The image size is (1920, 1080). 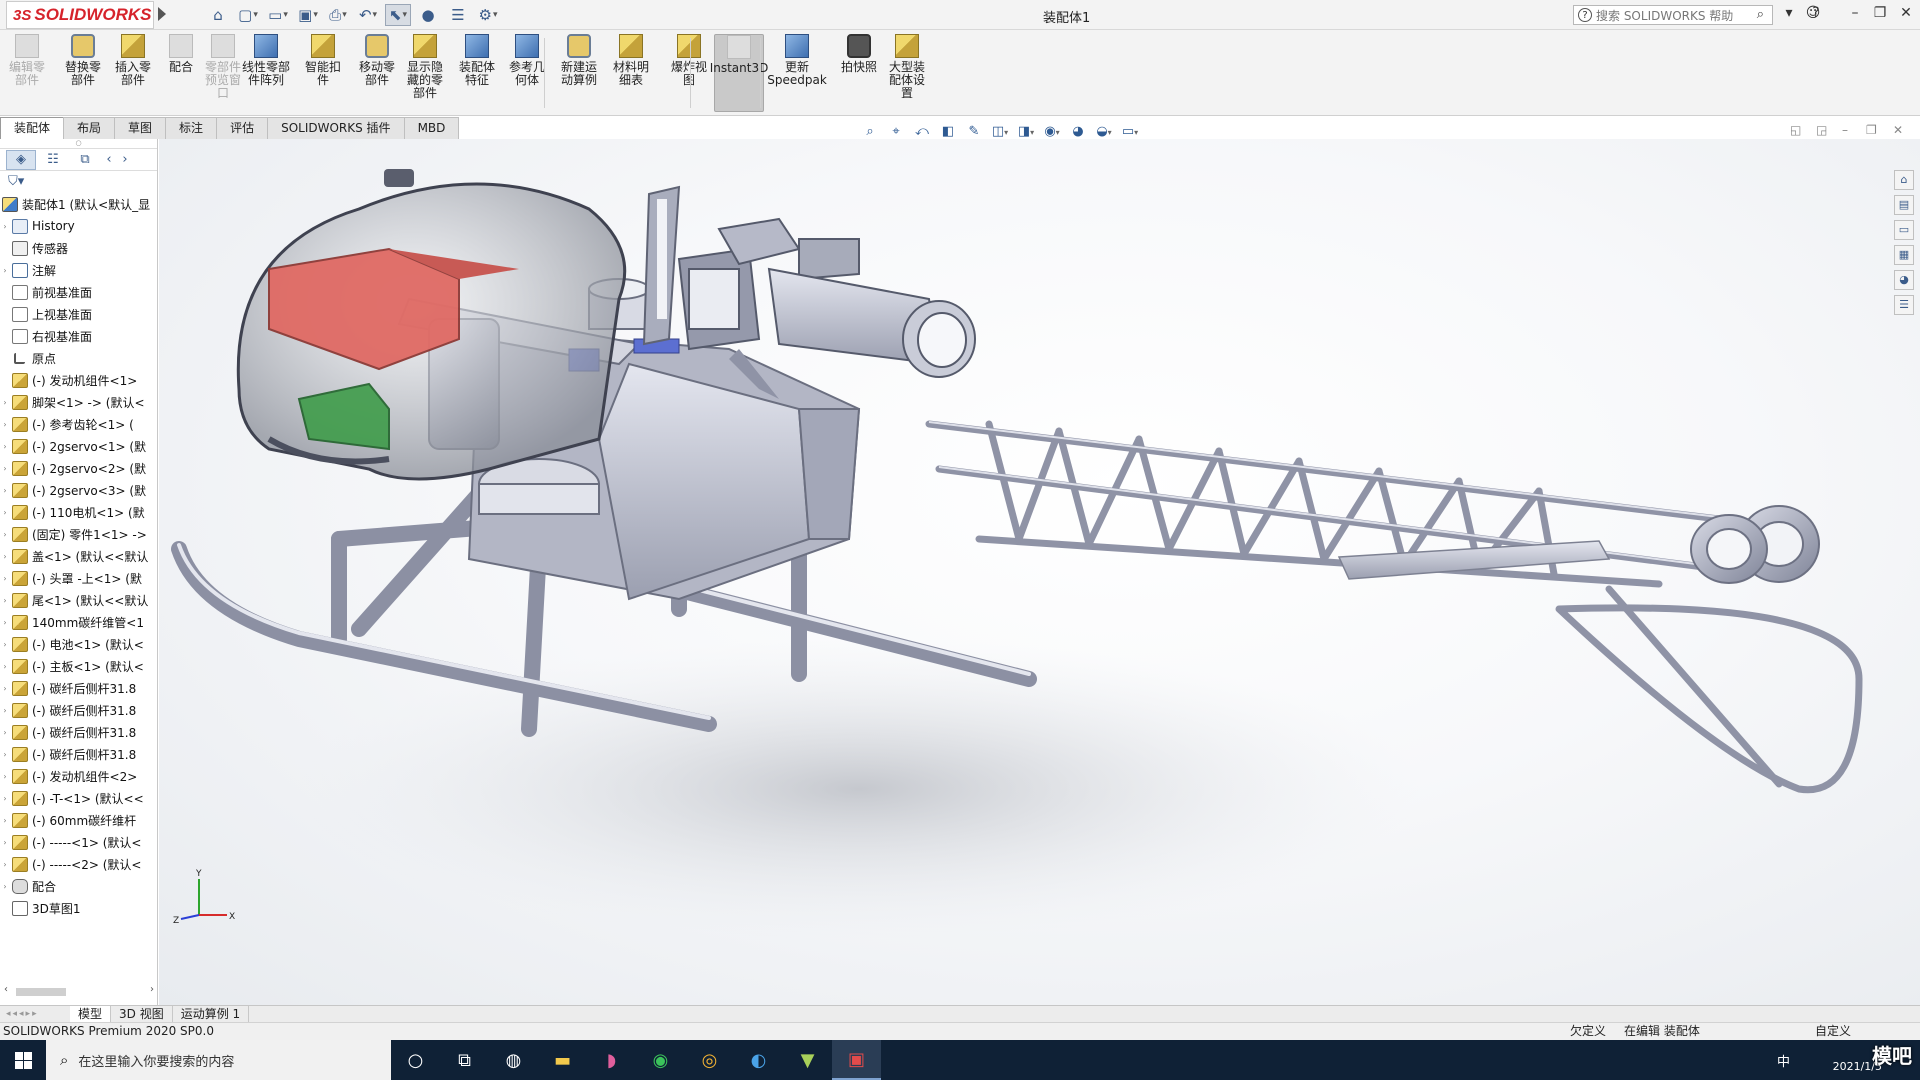 What do you see at coordinates (579, 73) in the screenshot?
I see `ribbon-button-11: 新建运 动算例` at bounding box center [579, 73].